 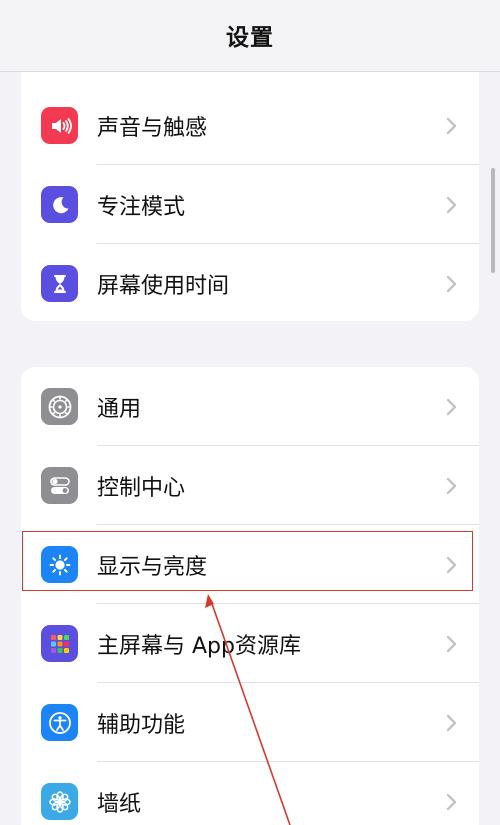 I want to click on moon-icon, so click(x=59, y=204).